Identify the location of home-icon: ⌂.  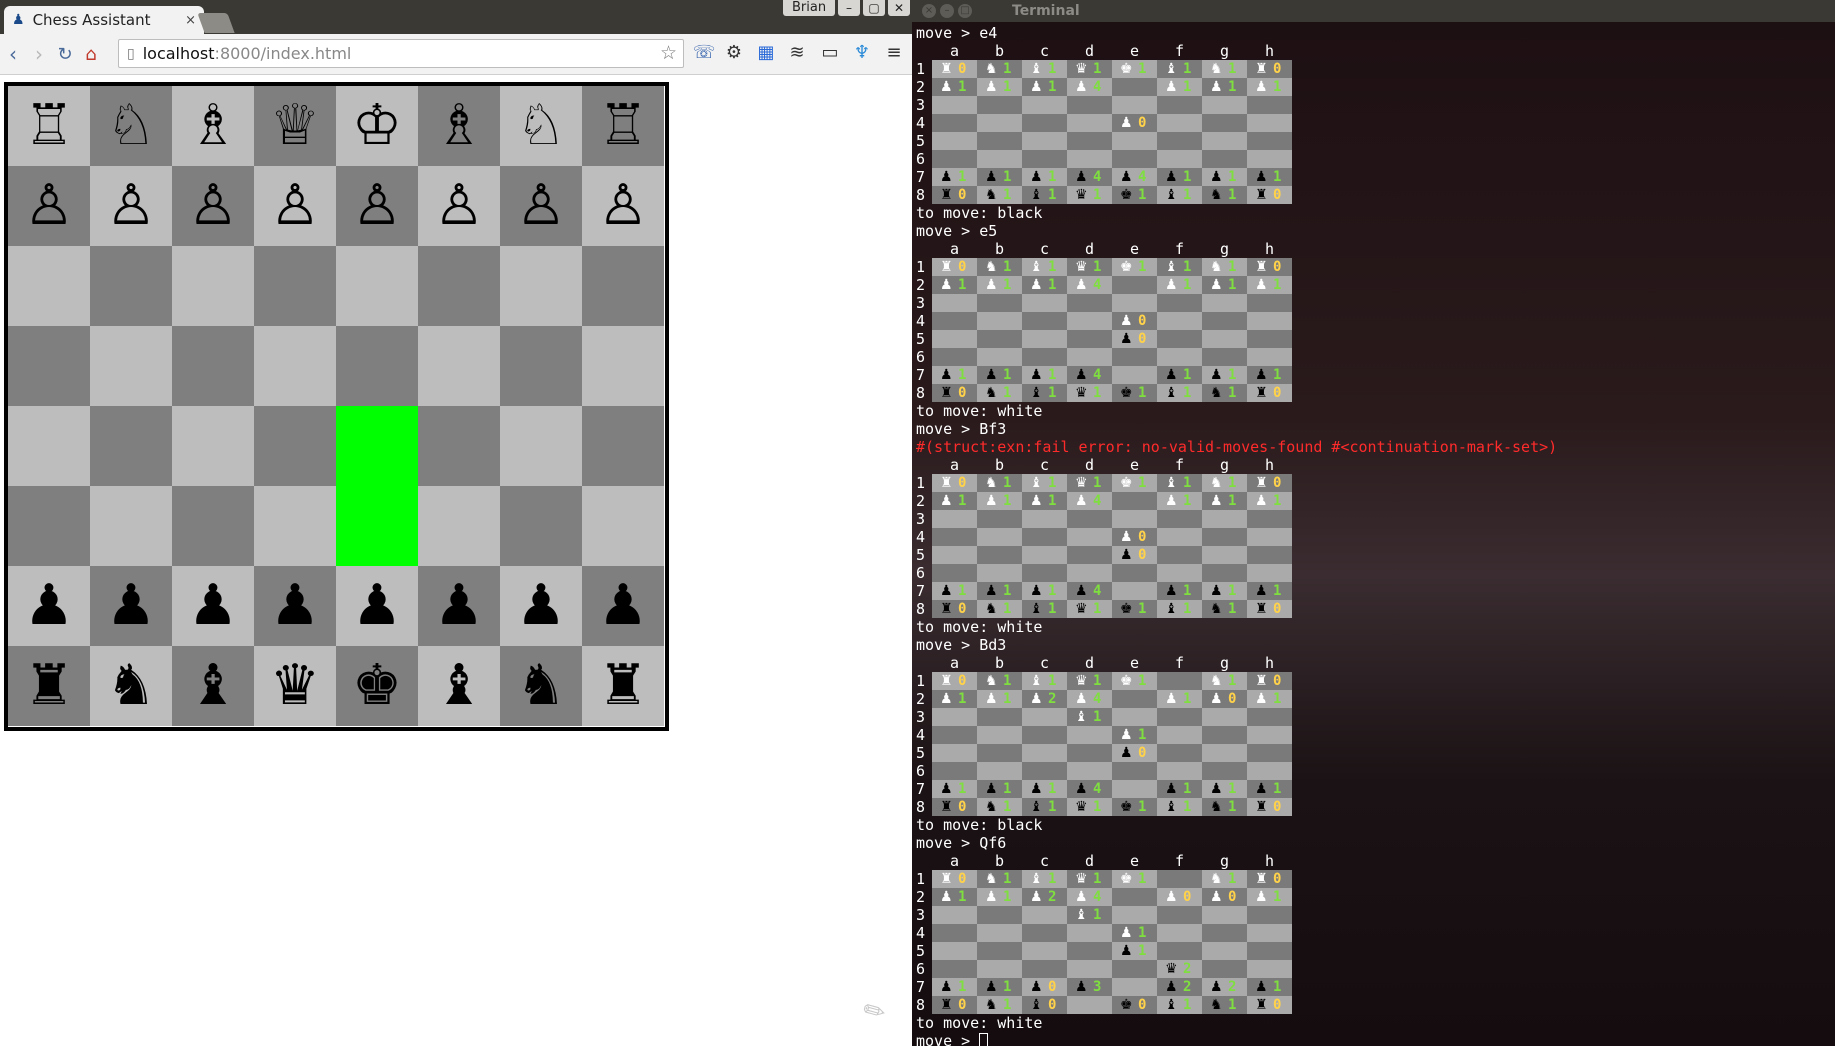
(91, 54).